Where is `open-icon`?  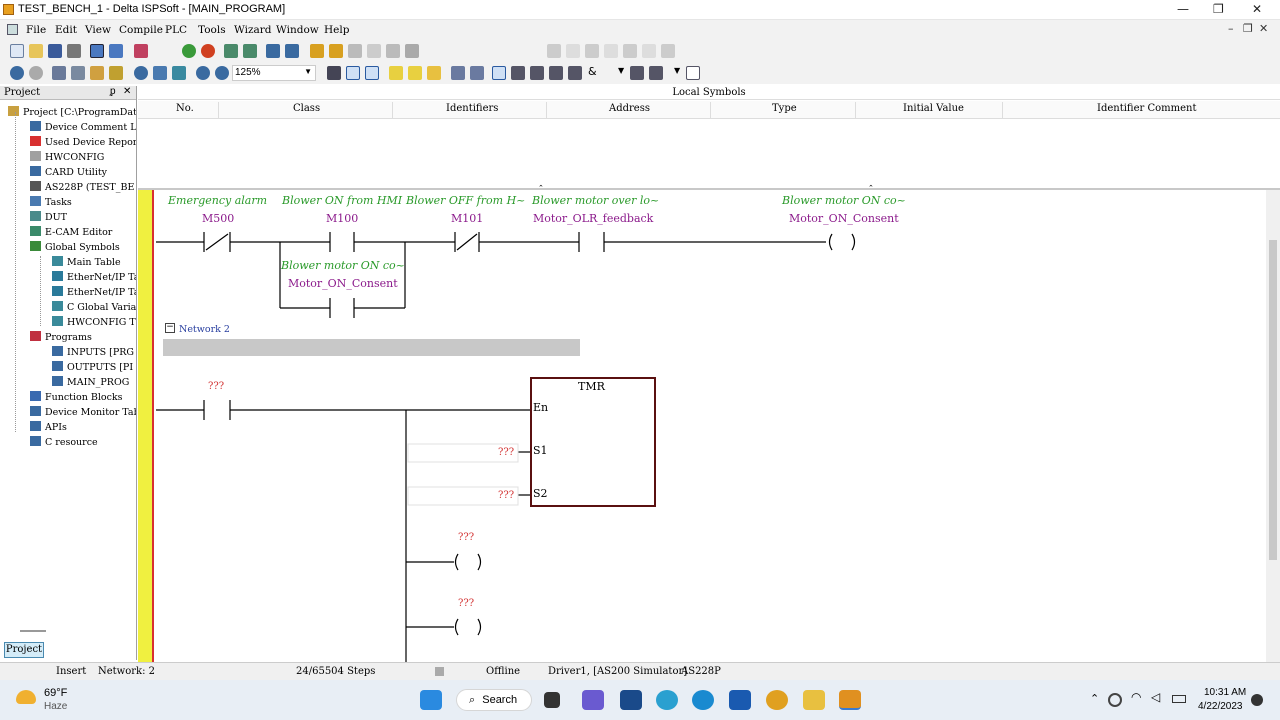 open-icon is located at coordinates (36, 51).